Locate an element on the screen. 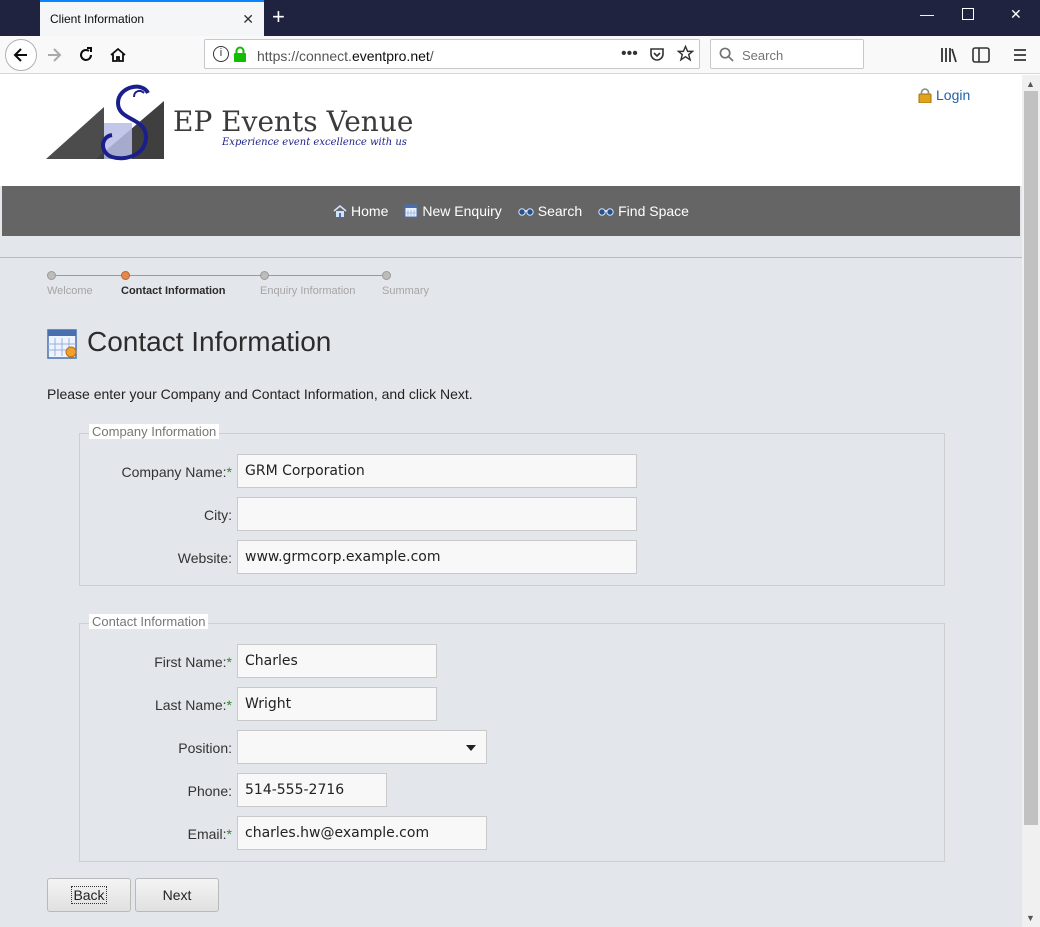 Image resolution: width=1040 pixels, height=927 pixels. contact-information-legend: Contact Information is located at coordinates (149, 621).